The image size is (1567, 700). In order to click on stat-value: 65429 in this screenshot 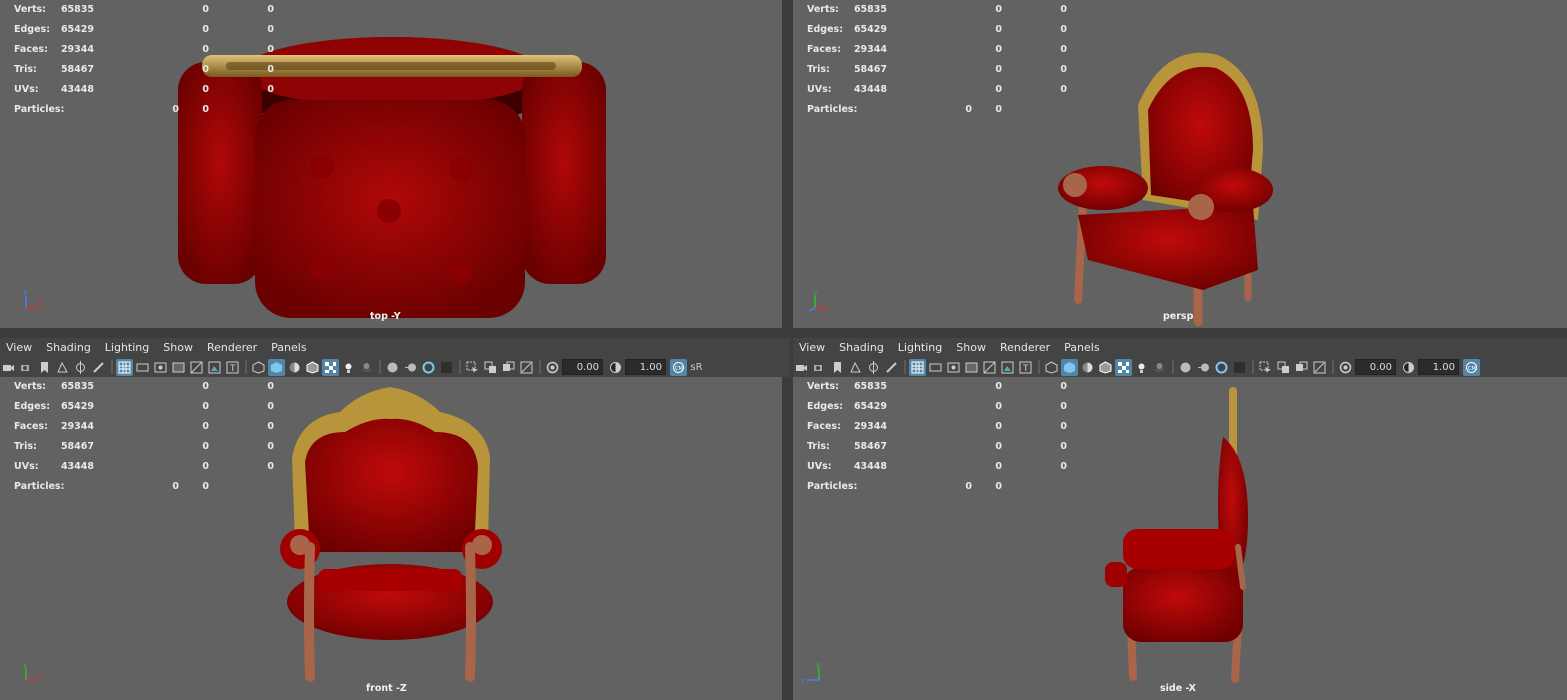, I will do `click(77, 406)`.